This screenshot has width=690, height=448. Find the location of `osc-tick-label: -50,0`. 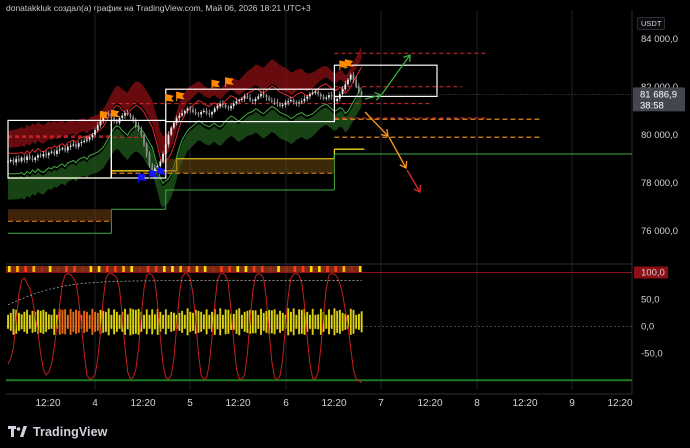

osc-tick-label: -50,0 is located at coordinates (652, 353).